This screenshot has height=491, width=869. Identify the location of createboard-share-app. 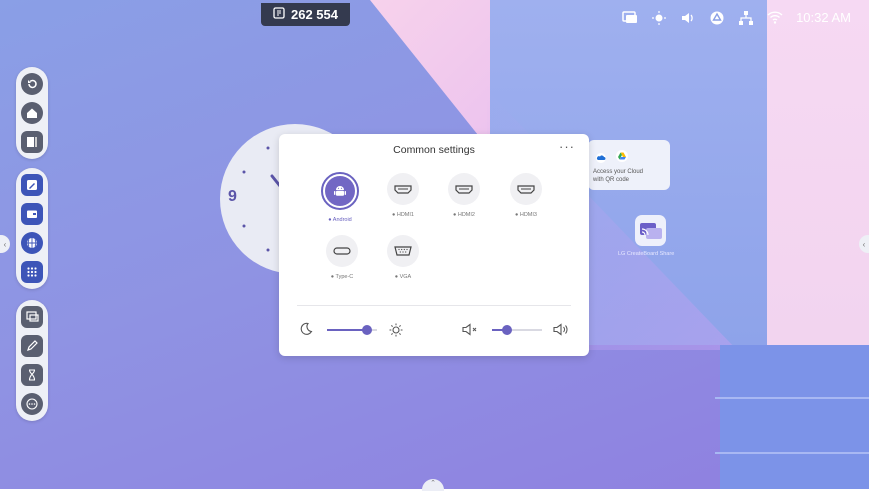
(650, 230).